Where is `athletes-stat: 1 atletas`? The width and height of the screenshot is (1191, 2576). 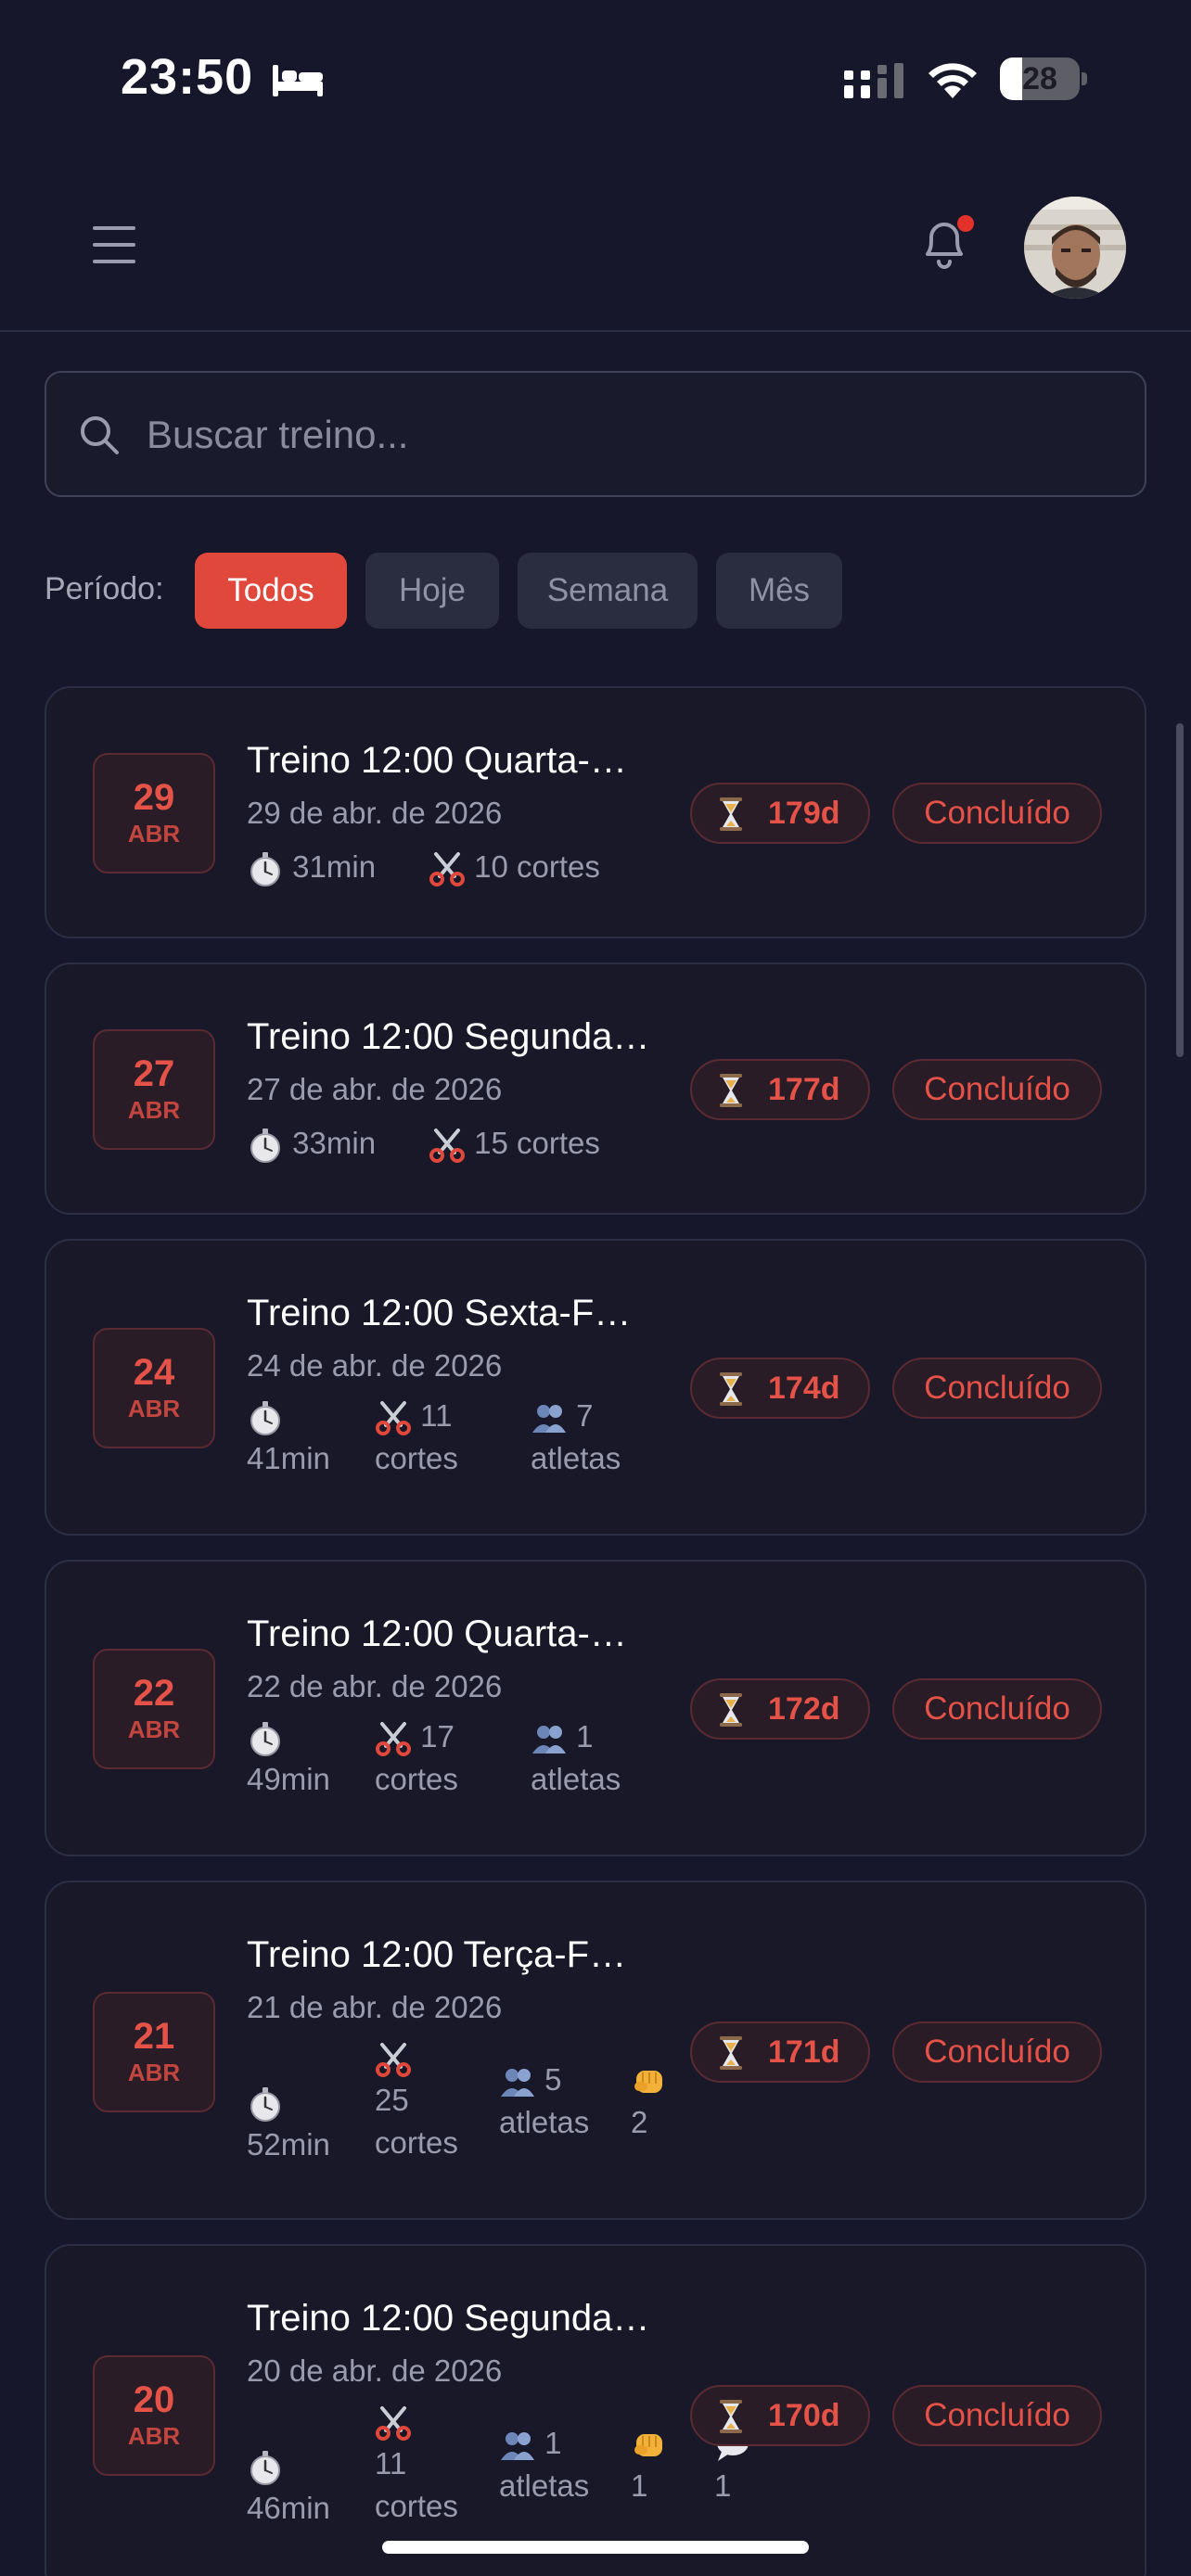
athletes-stat: 1 atletas is located at coordinates (545, 2464).